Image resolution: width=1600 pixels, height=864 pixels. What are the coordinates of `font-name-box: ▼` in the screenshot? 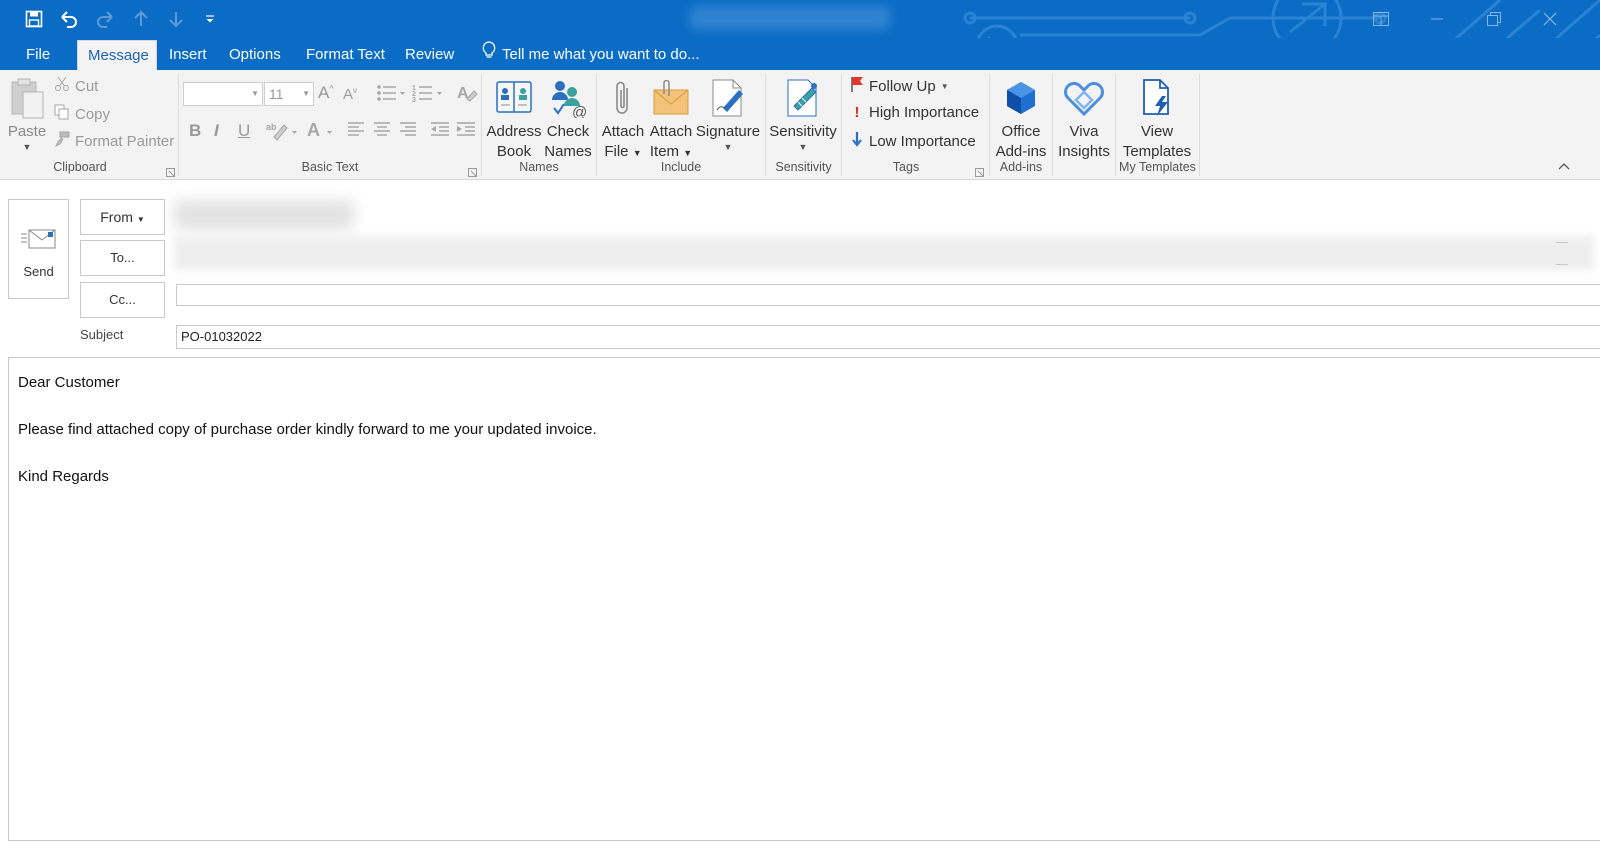 It's located at (223, 94).